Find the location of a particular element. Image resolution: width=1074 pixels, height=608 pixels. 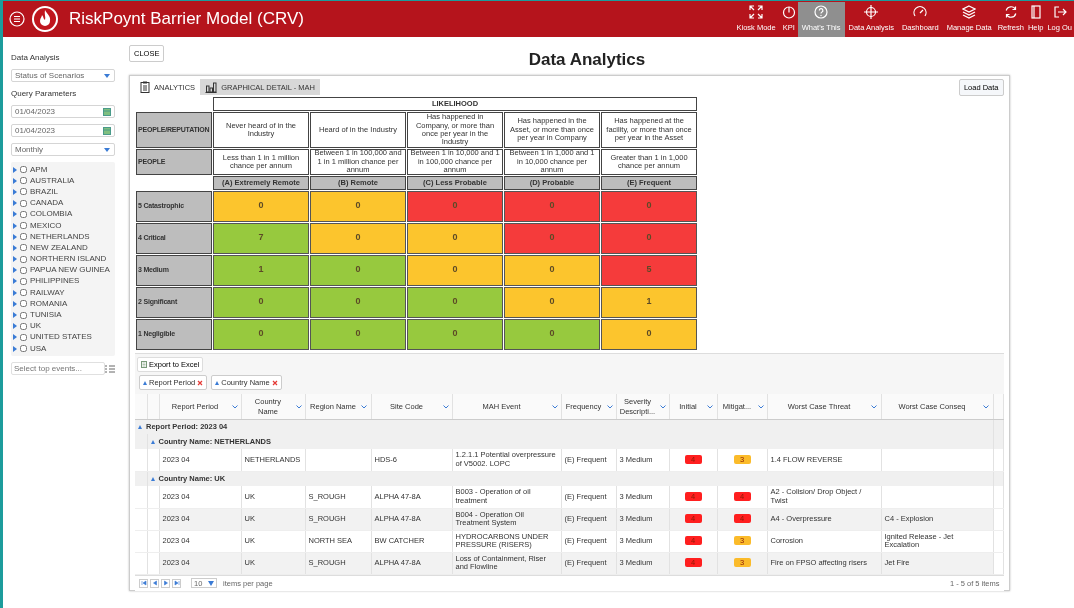

flame-logo is located at coordinates (45, 19).